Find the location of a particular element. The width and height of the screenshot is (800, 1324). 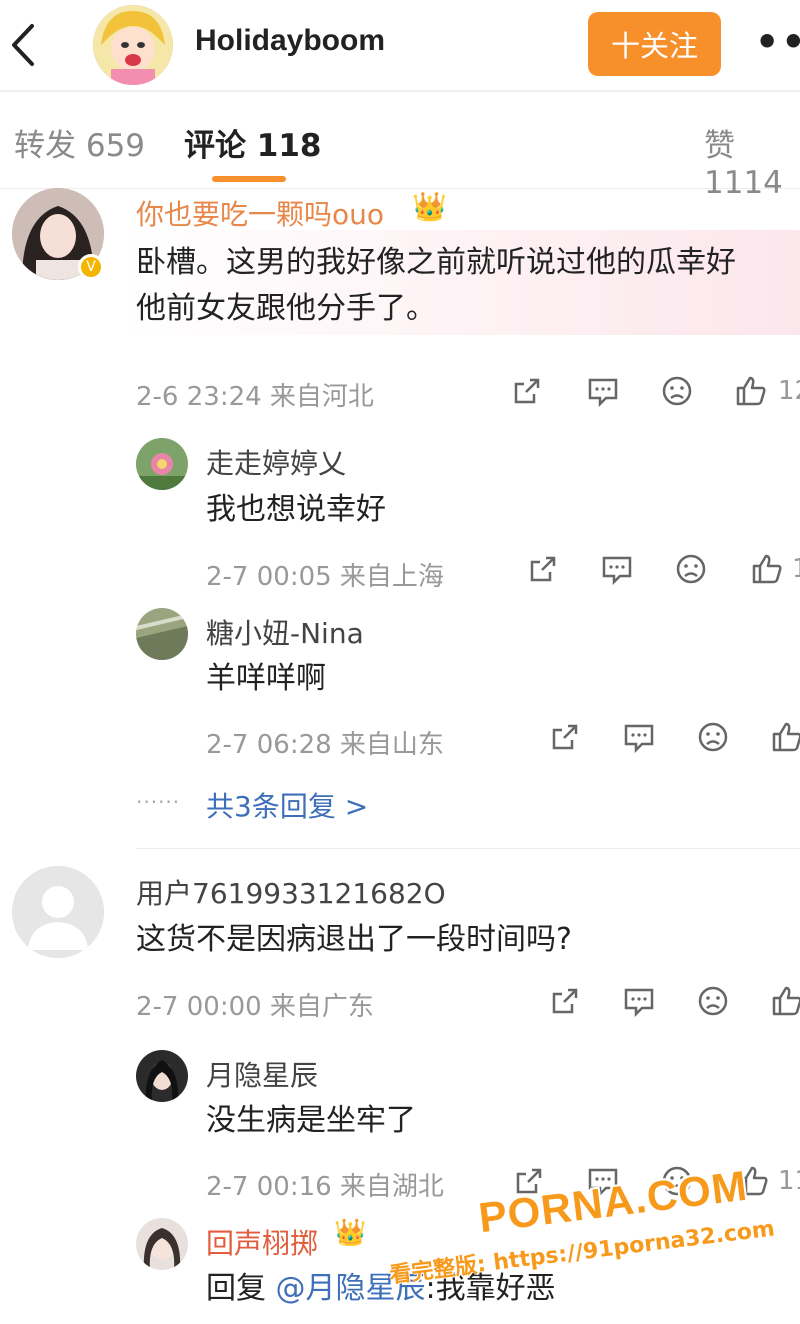

like-count: 1 is located at coordinates (796, 569).